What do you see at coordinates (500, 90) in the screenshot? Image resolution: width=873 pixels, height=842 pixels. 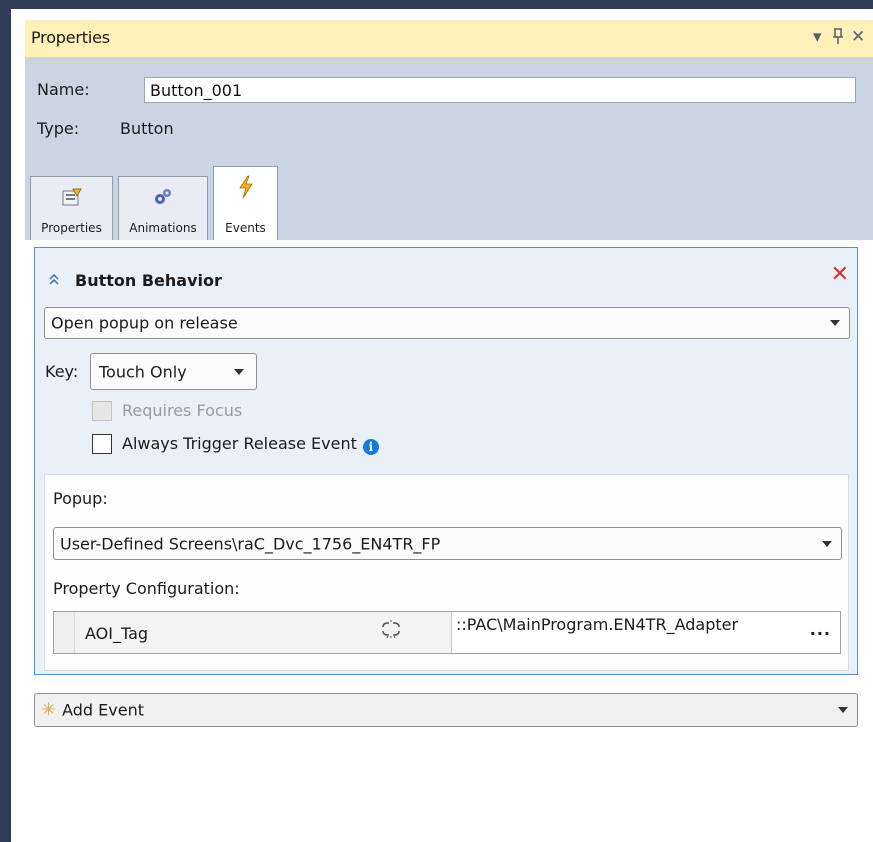 I see `name-field` at bounding box center [500, 90].